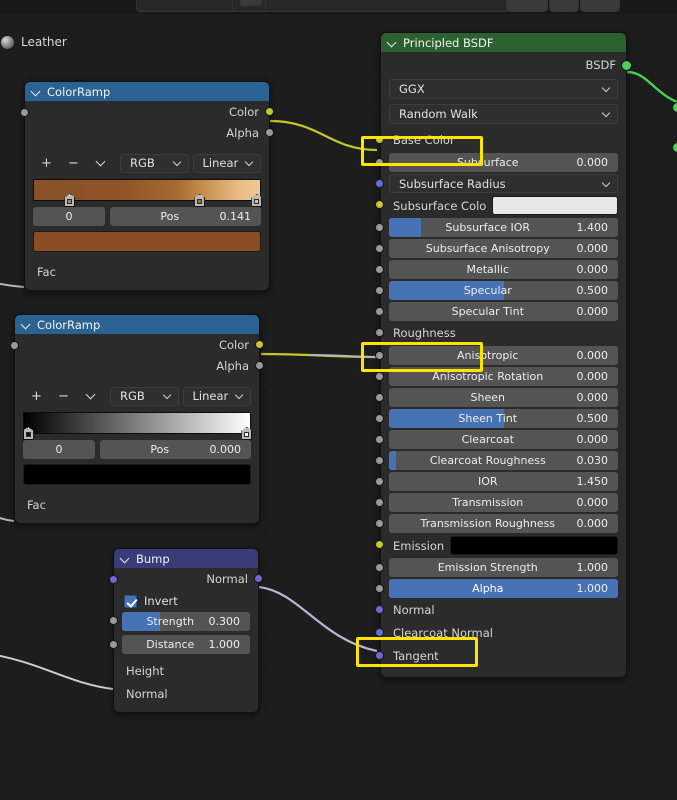 This screenshot has height=800, width=677. I want to click on anisotropic-row: Anisotropic 0.000, so click(500, 355).